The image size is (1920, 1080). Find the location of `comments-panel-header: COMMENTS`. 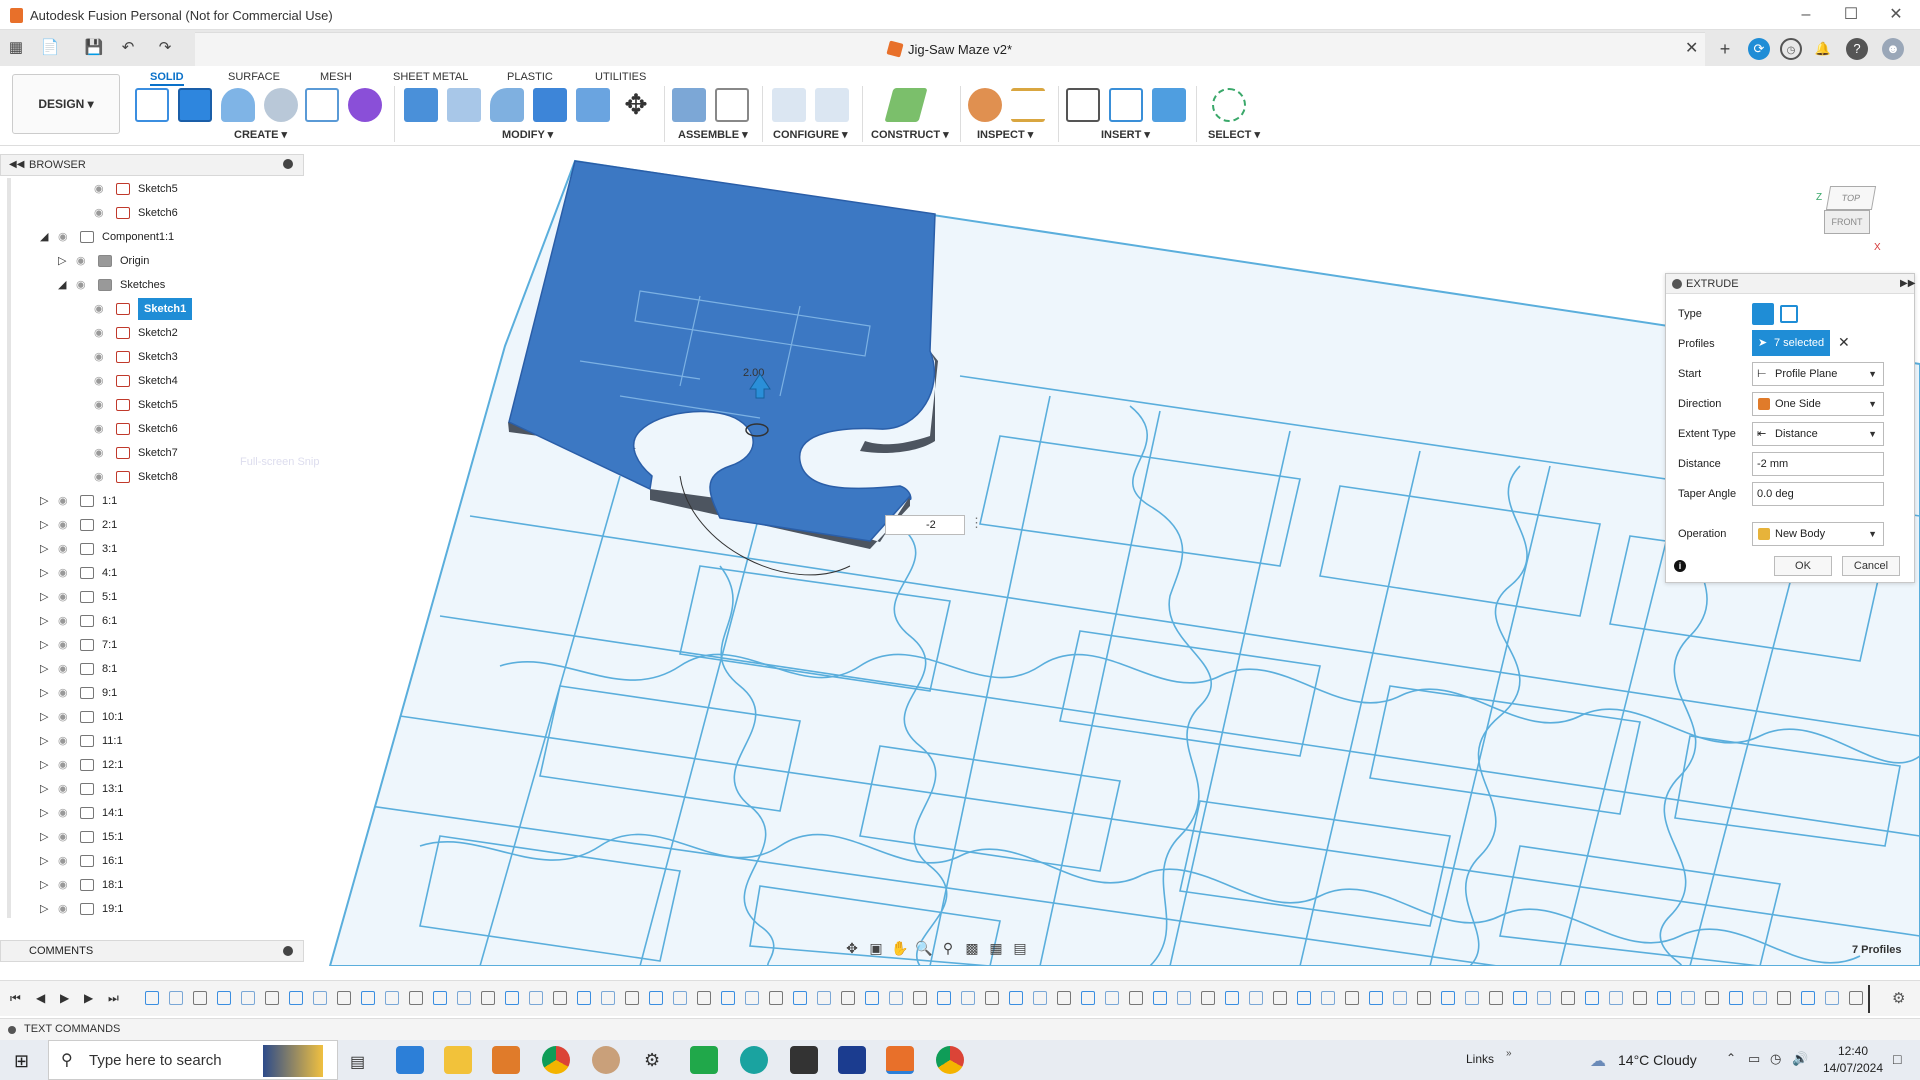

comments-panel-header: COMMENTS is located at coordinates (152, 951).